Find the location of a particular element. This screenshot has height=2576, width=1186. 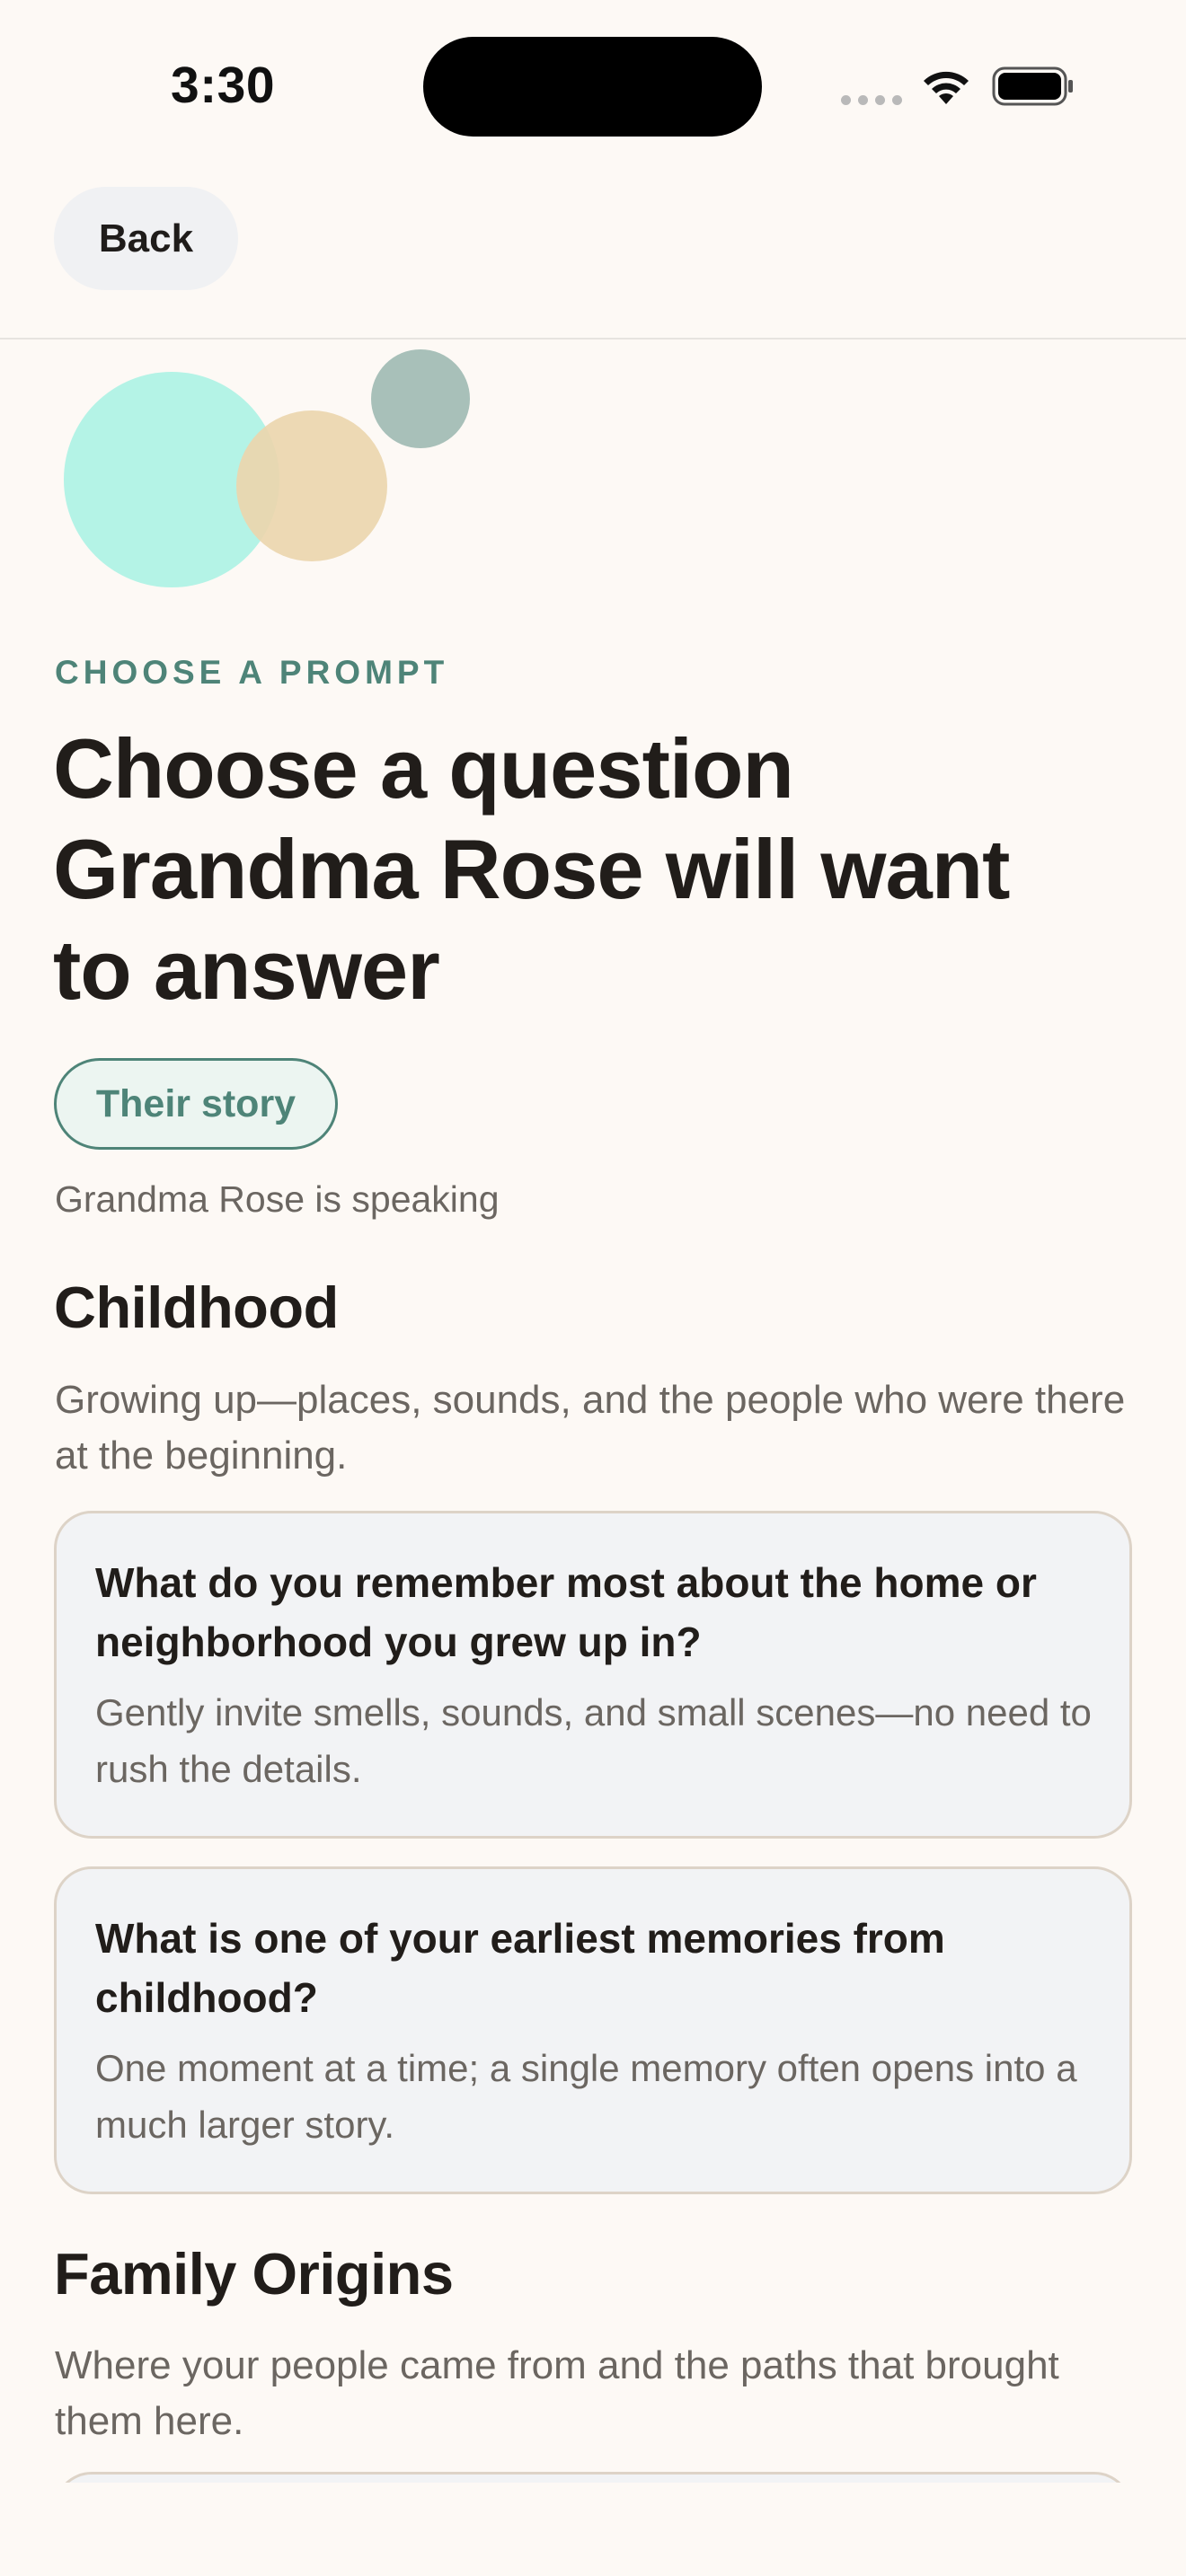

their-story-chip: Their story is located at coordinates (196, 1104).